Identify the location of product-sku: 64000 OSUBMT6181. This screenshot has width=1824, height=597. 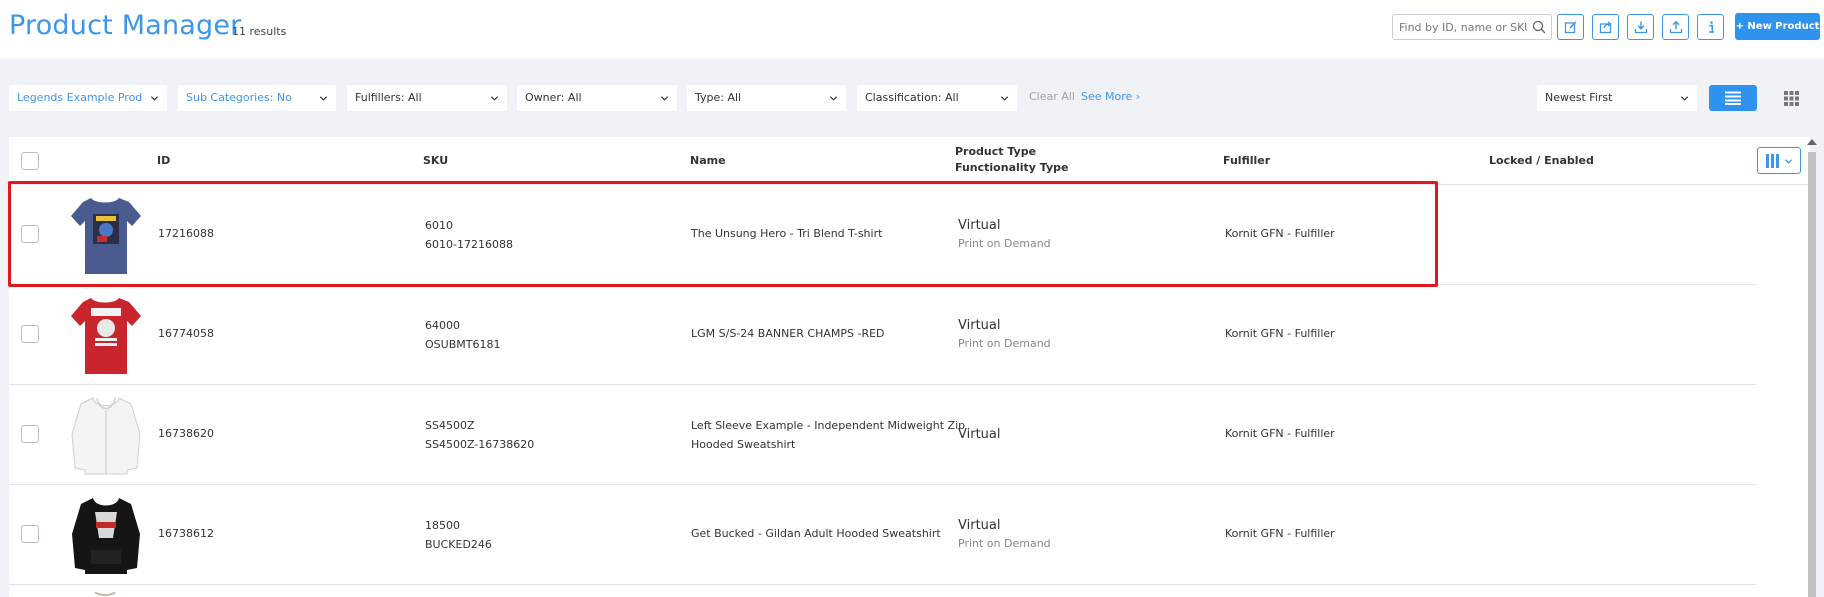
(462, 335).